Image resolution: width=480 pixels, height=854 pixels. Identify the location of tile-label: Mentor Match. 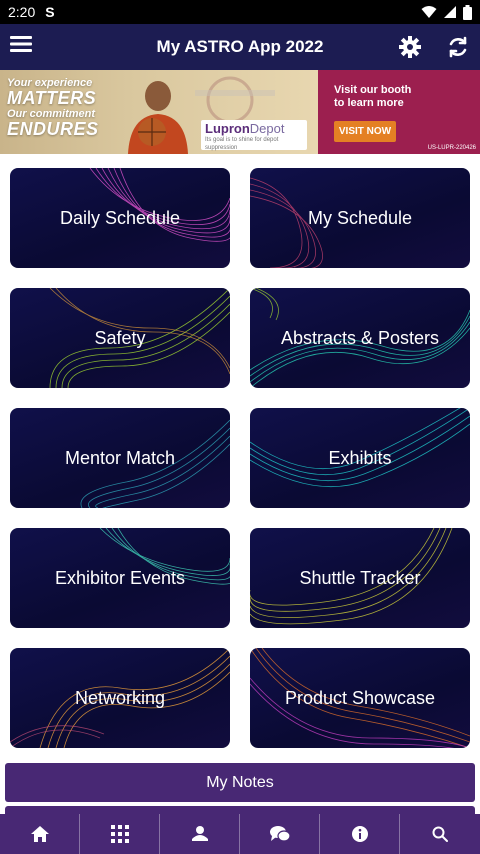
(120, 457).